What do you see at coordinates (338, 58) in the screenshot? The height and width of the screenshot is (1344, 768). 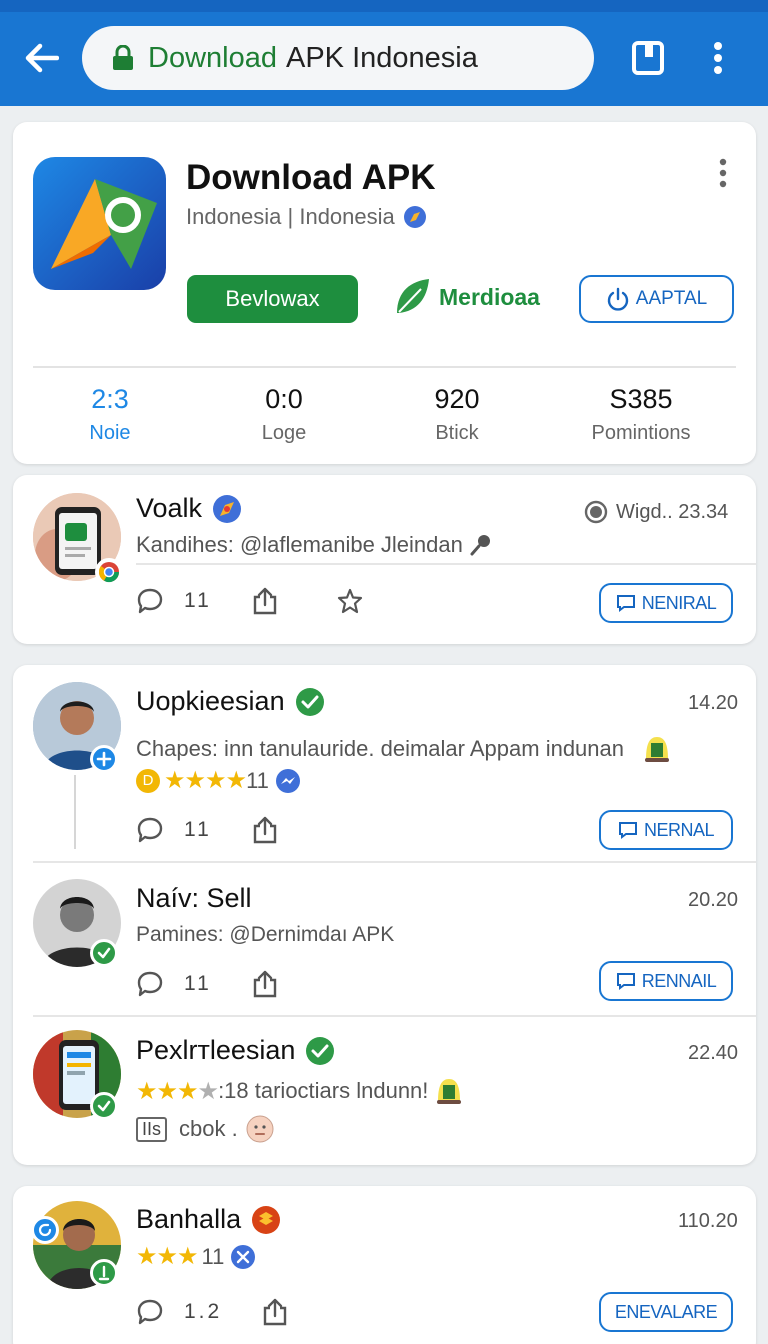 I see `address-bar: Download APK Indonesia` at bounding box center [338, 58].